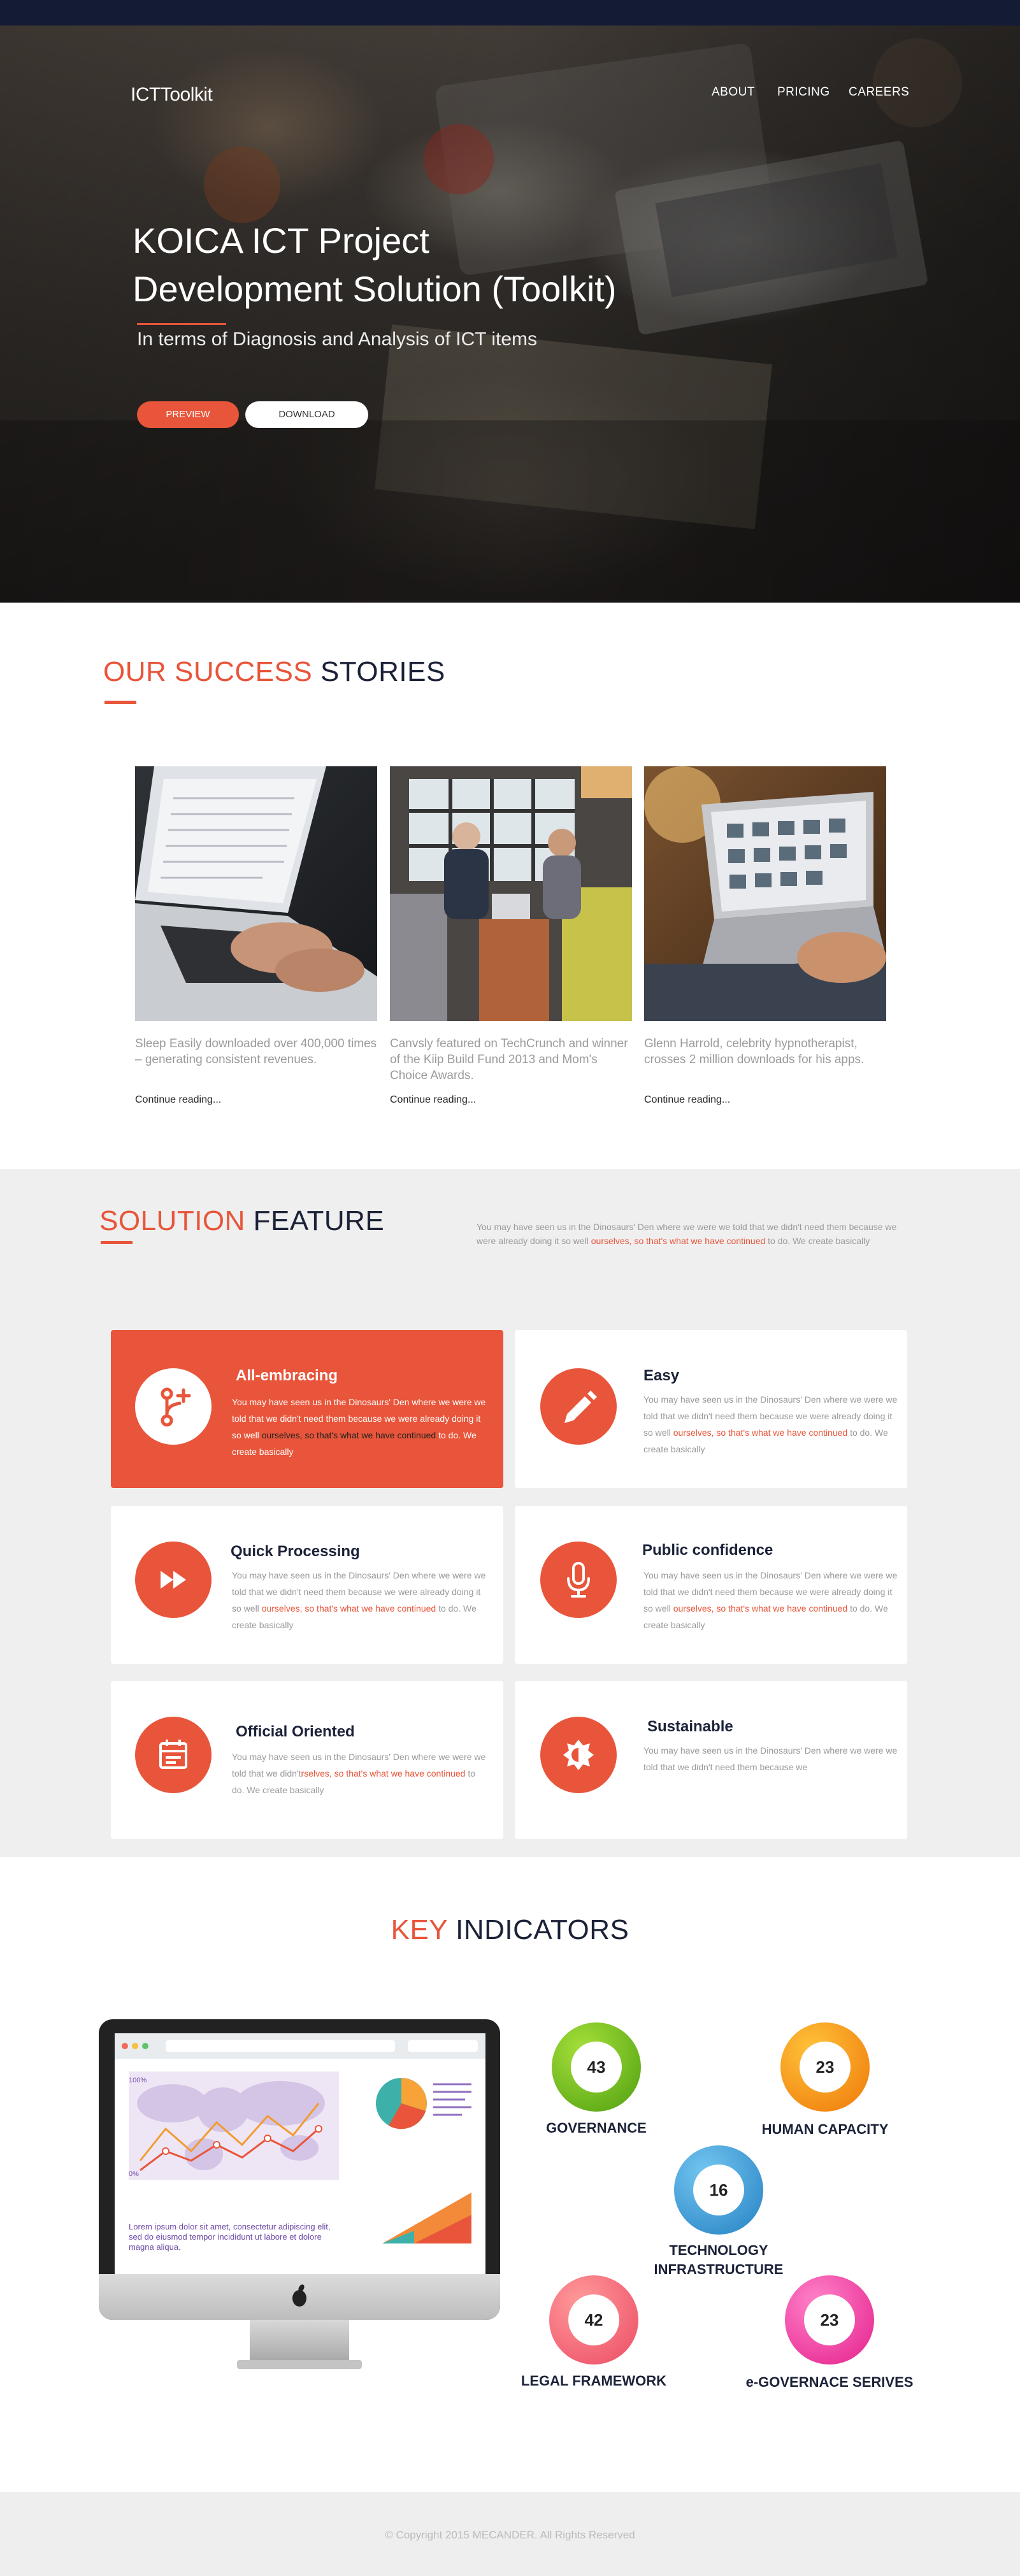 The height and width of the screenshot is (2576, 1020). What do you see at coordinates (594, 2381) in the screenshot?
I see `indicator-label-legal-framework: LEGAL FRAMEWORK` at bounding box center [594, 2381].